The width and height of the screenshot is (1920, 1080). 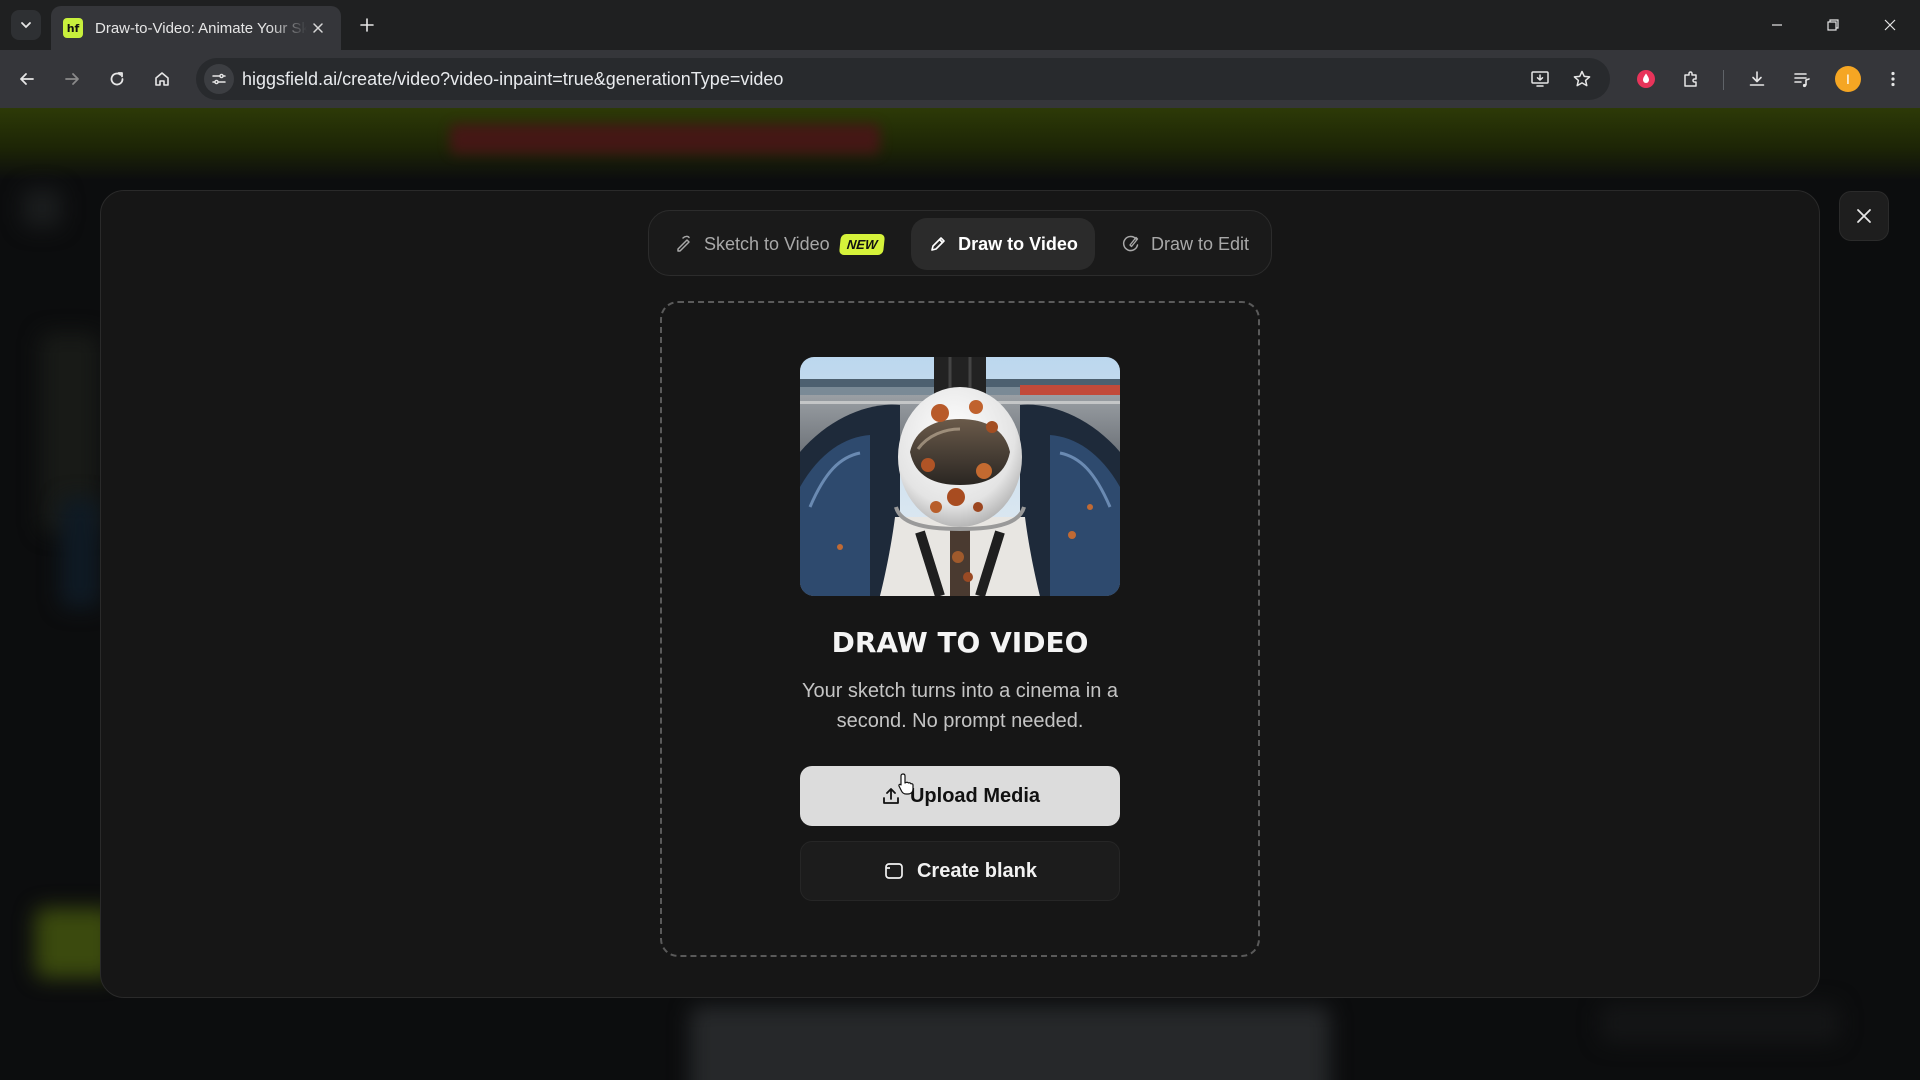 What do you see at coordinates (1130, 243) in the screenshot?
I see `edit-brush-icon` at bounding box center [1130, 243].